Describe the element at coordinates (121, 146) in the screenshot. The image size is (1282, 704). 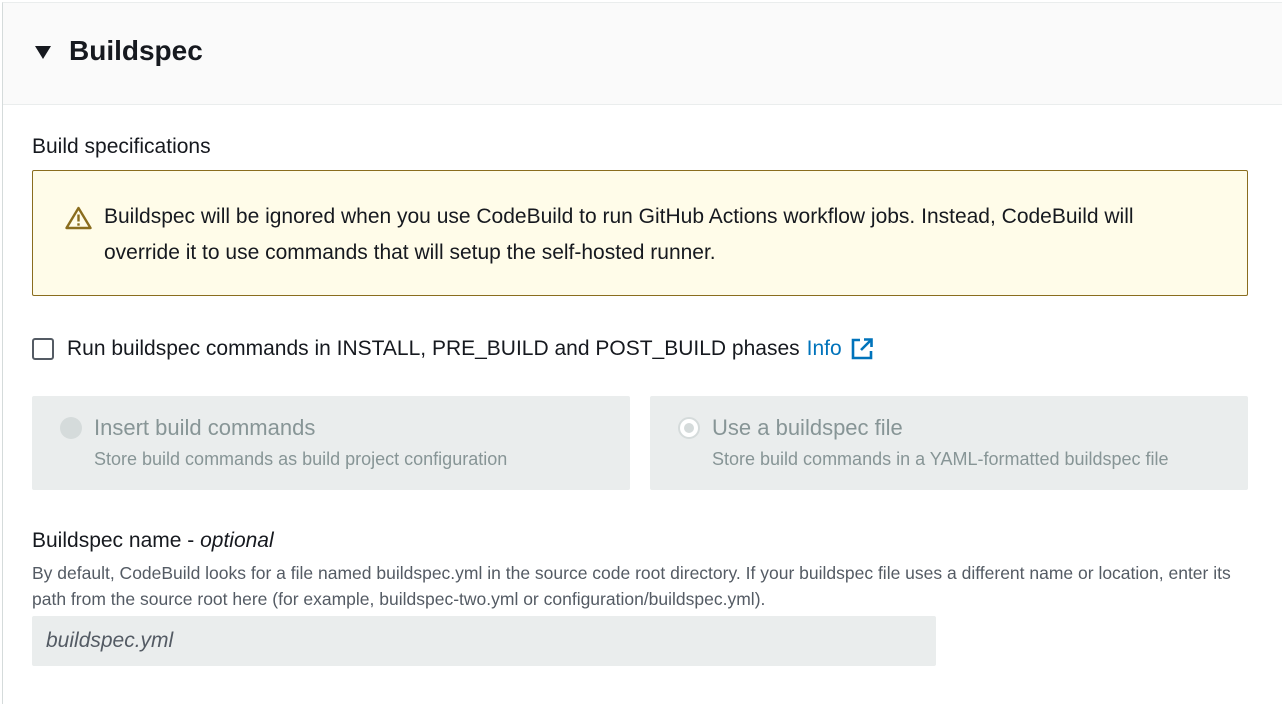
I see `section-label: Build specifications` at that location.